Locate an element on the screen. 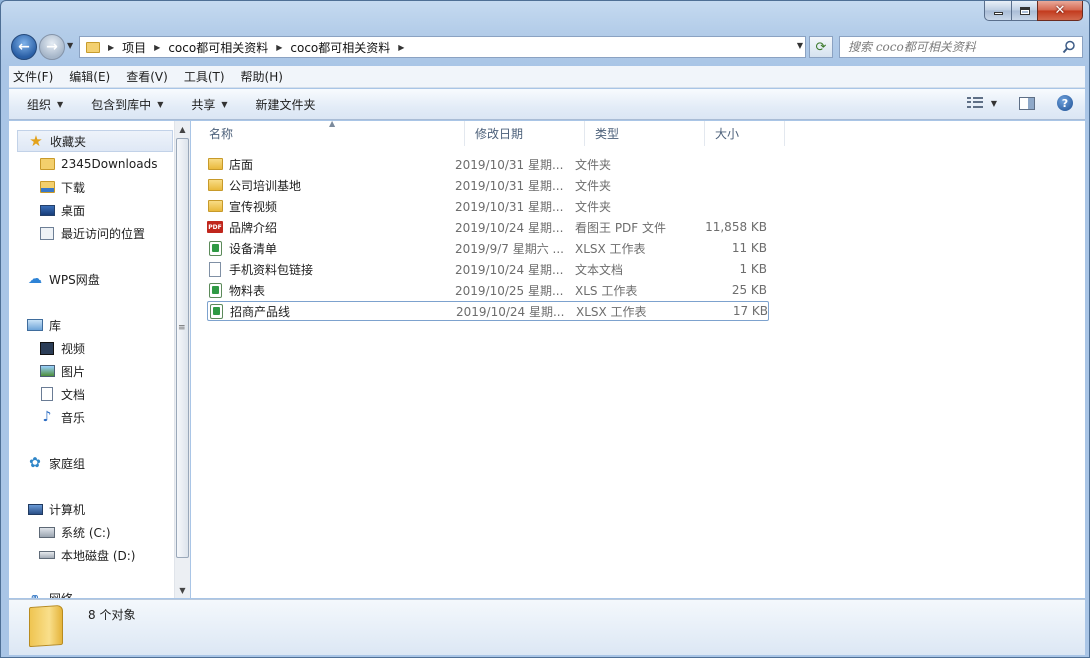 The width and height of the screenshot is (1090, 658). search-input is located at coordinates (953, 47).